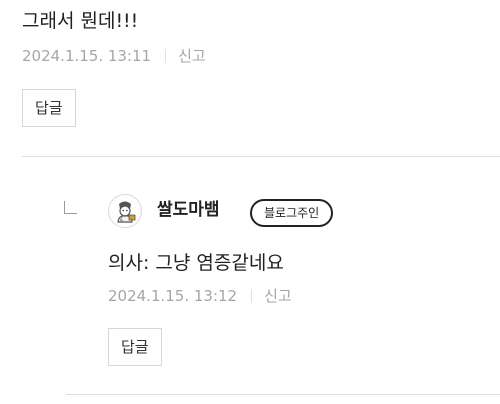 The height and width of the screenshot is (404, 500). I want to click on reply-comment-meta: 2024.1.15. 13:12 신고, so click(200, 296).